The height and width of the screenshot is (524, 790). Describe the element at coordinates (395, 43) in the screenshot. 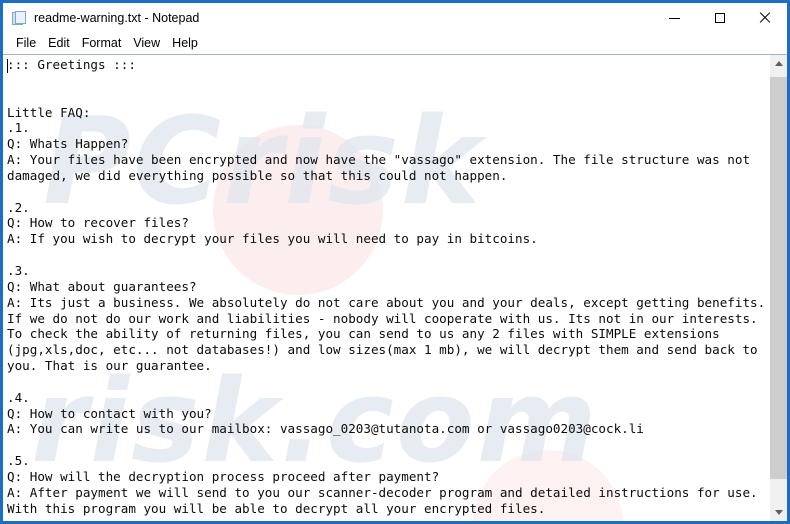

I see `menu-bar: File Edit Format View Help` at that location.